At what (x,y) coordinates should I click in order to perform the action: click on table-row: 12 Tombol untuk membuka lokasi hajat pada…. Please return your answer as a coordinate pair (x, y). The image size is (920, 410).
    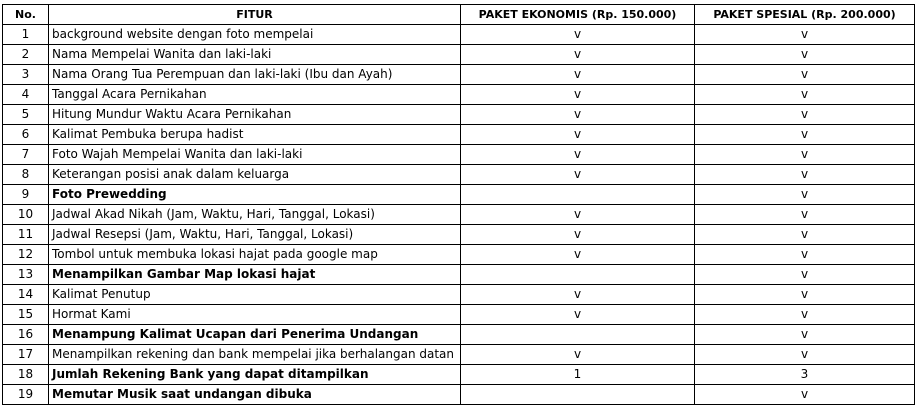
    Looking at the image, I should click on (458, 254).